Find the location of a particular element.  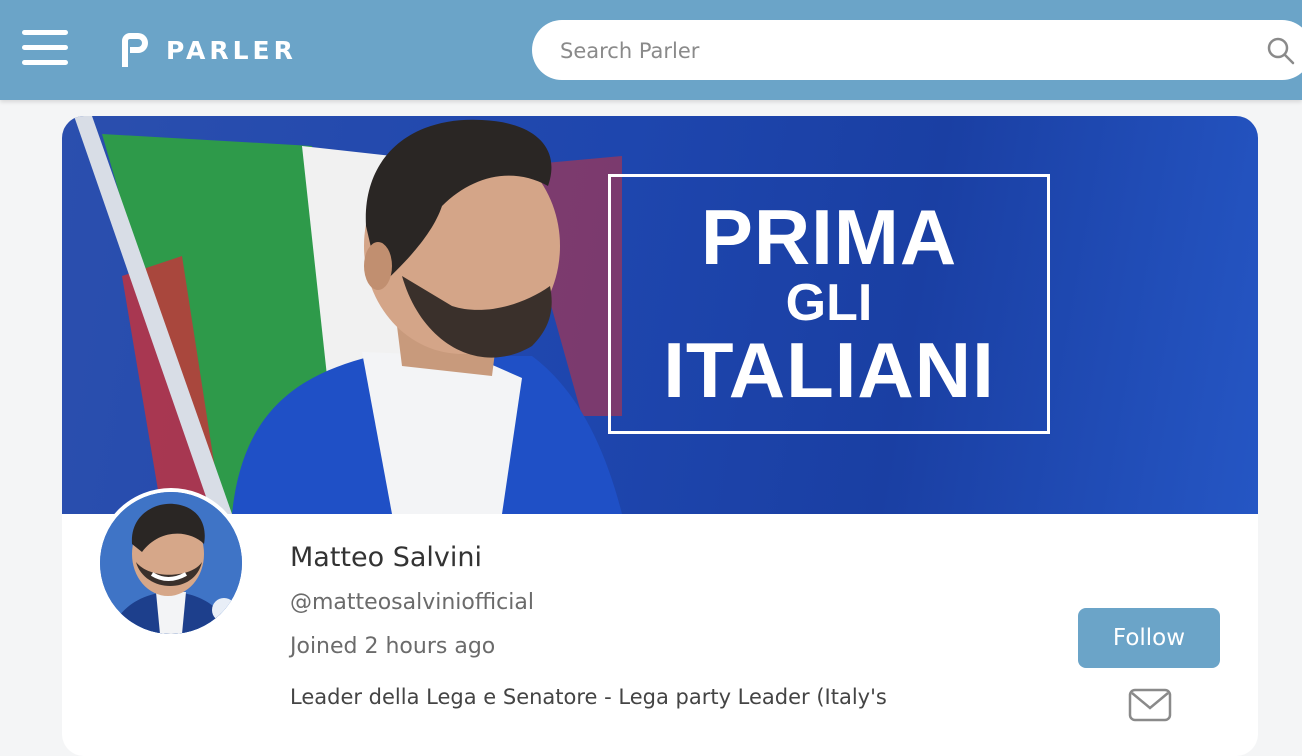

mail-icon is located at coordinates (1150, 705).